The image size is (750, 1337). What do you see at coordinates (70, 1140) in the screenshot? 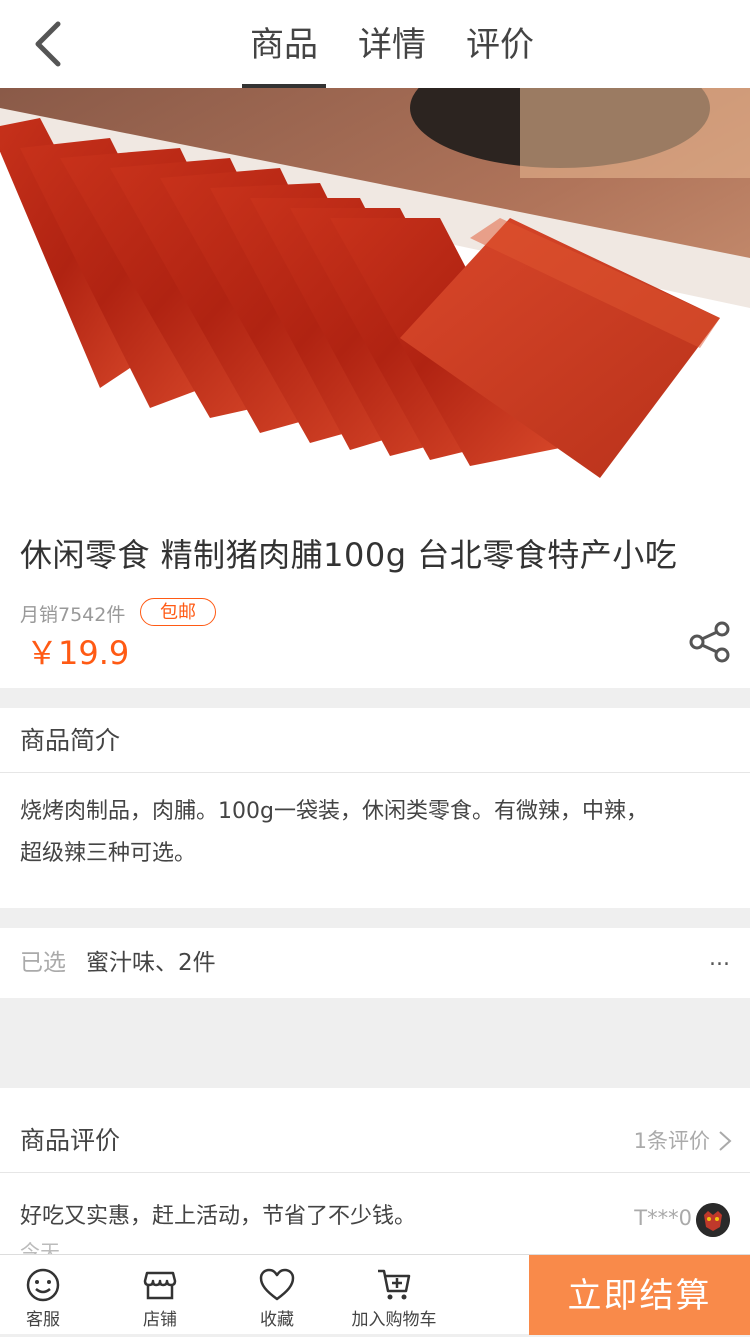
I see `reviews-heading: 商品评价` at bounding box center [70, 1140].